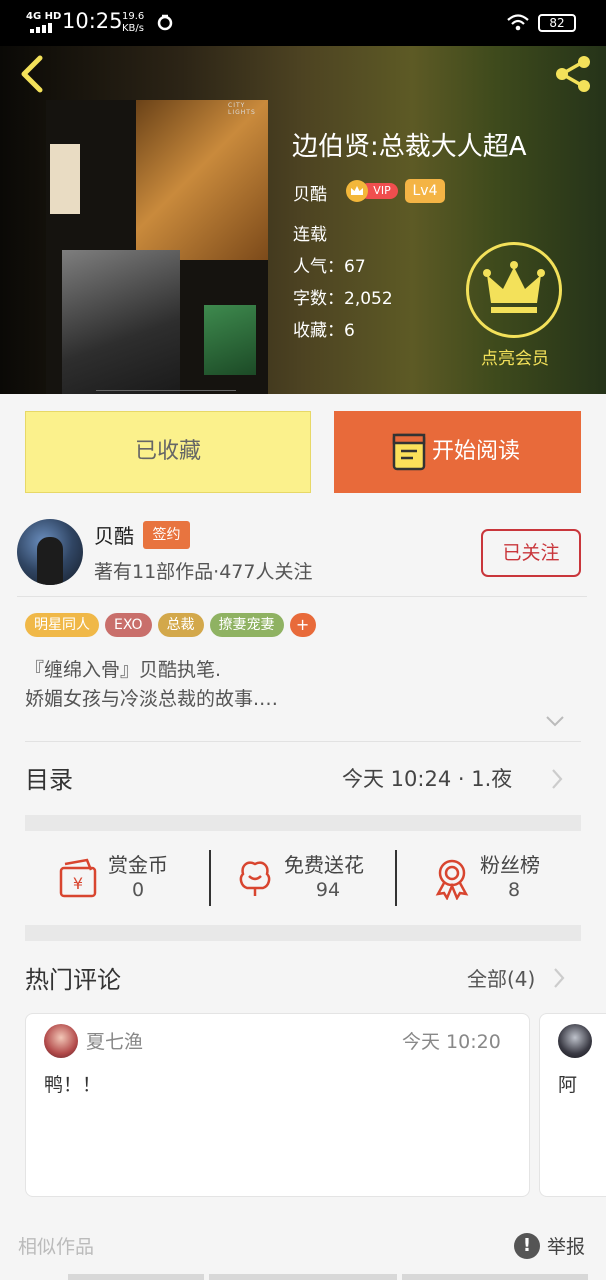 This screenshot has height=1280, width=606. What do you see at coordinates (49, 777) in the screenshot?
I see `toc-label: 目录` at bounding box center [49, 777].